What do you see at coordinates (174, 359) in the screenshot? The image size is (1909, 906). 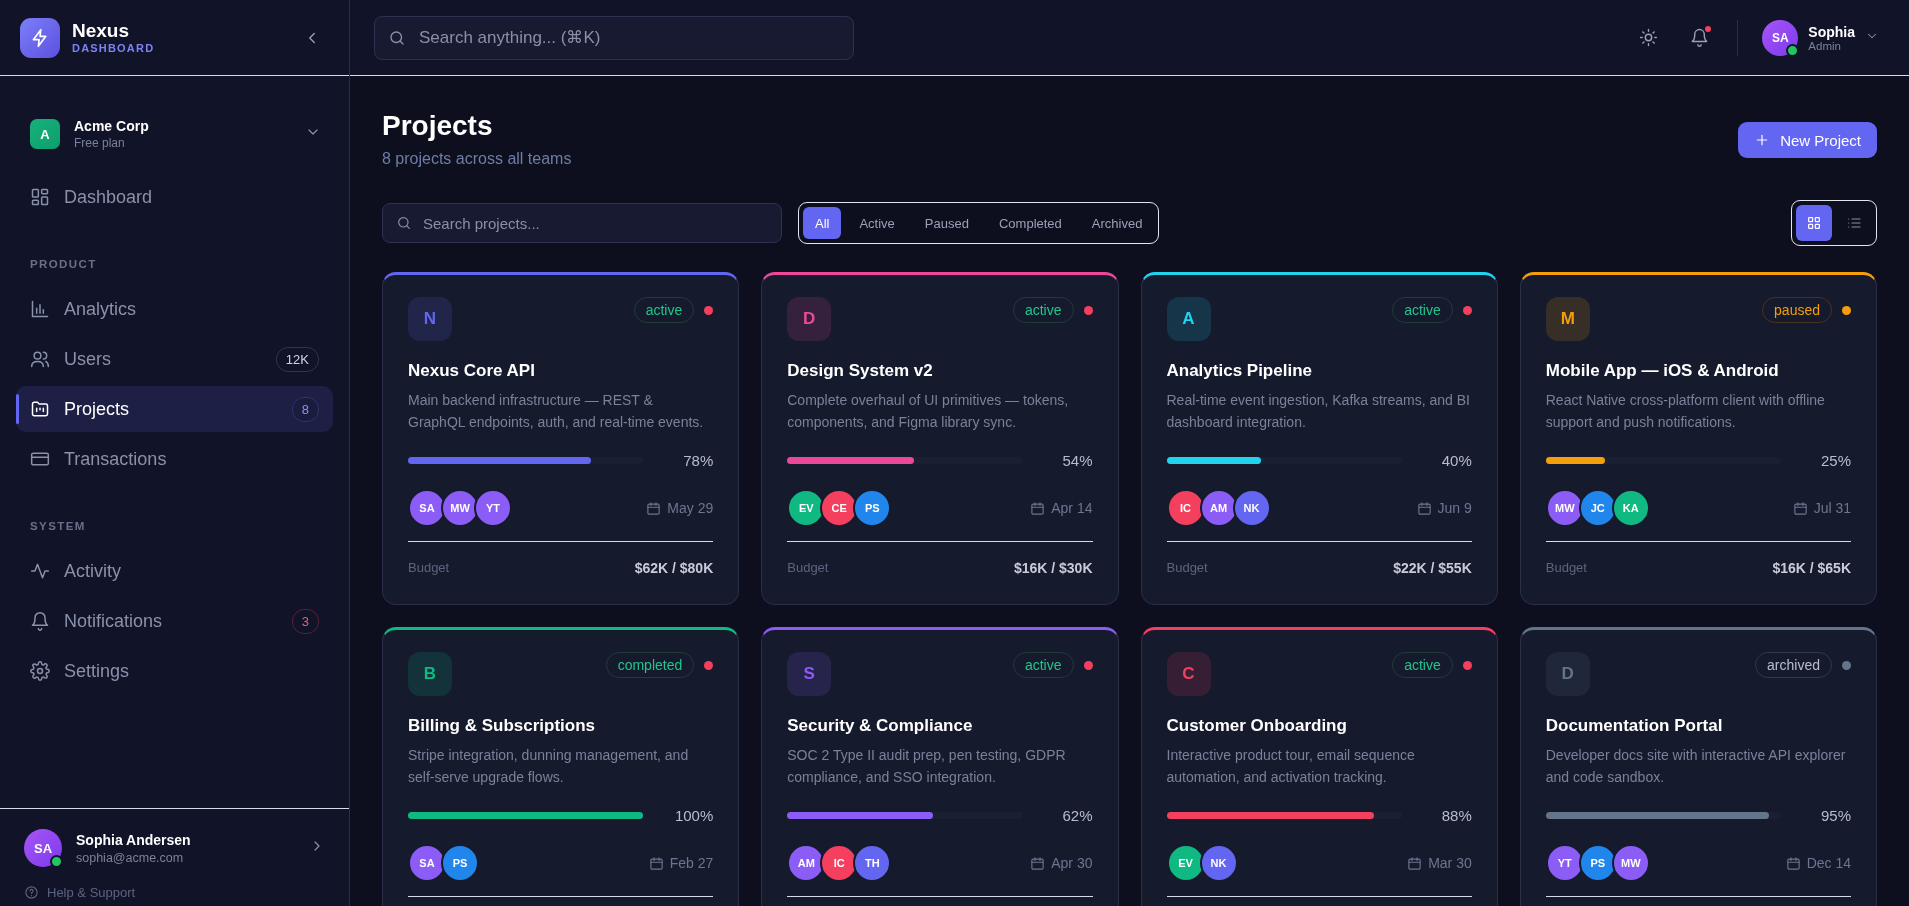 I see `nav-item: Users 12K` at bounding box center [174, 359].